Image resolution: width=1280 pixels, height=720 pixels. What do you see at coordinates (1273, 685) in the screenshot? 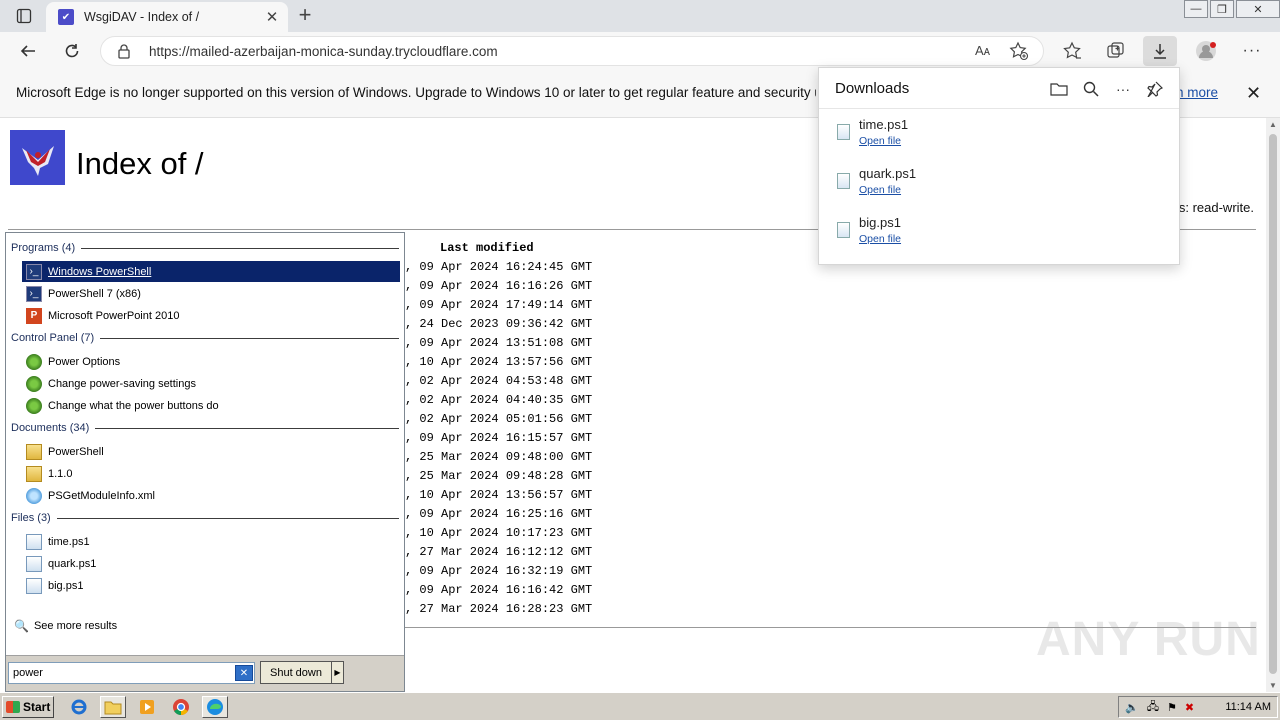
I see `scroll-down-icon: ▼` at bounding box center [1273, 685].